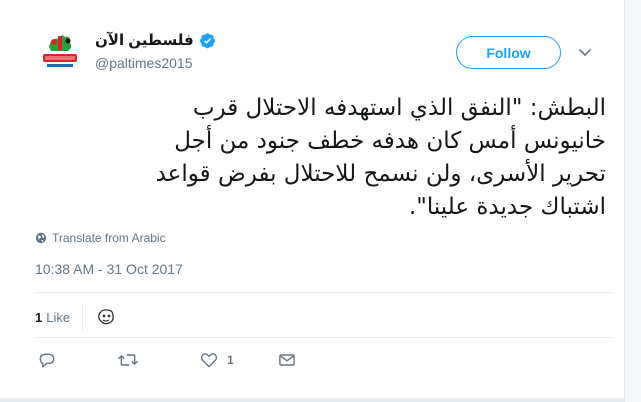 This screenshot has width=641, height=402. I want to click on envelope-icon, so click(287, 360).